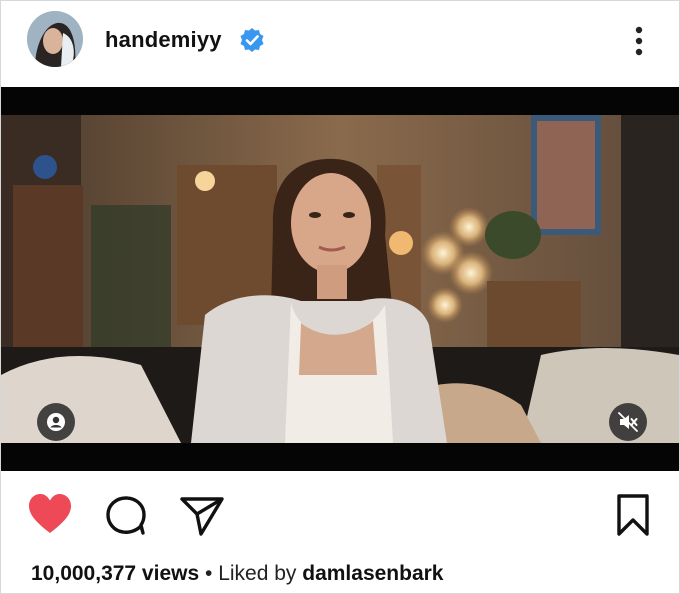 Image resolution: width=680 pixels, height=594 pixels. Describe the element at coordinates (55, 39) in the screenshot. I see `avatar` at that location.